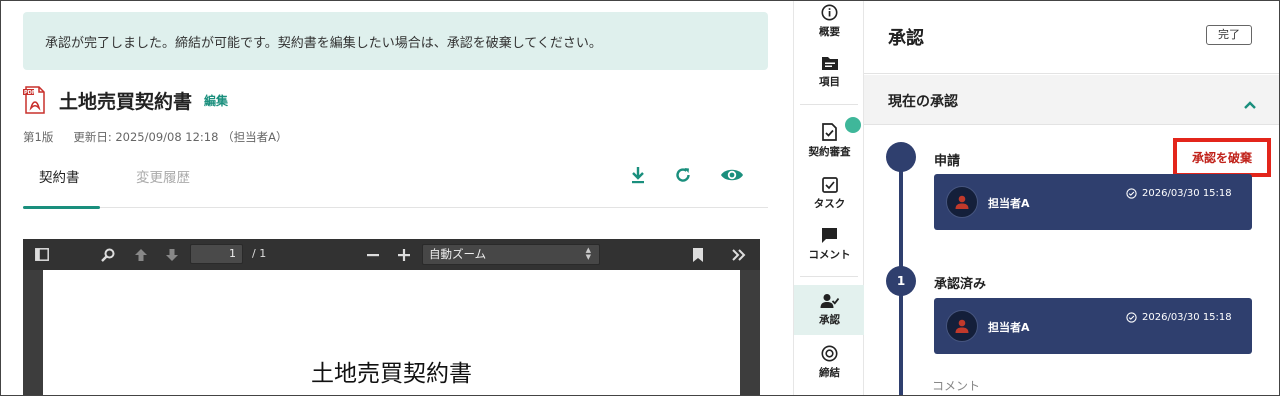 Image resolution: width=1280 pixels, height=396 pixels. What do you see at coordinates (108, 254) in the screenshot?
I see `search-icon` at bounding box center [108, 254].